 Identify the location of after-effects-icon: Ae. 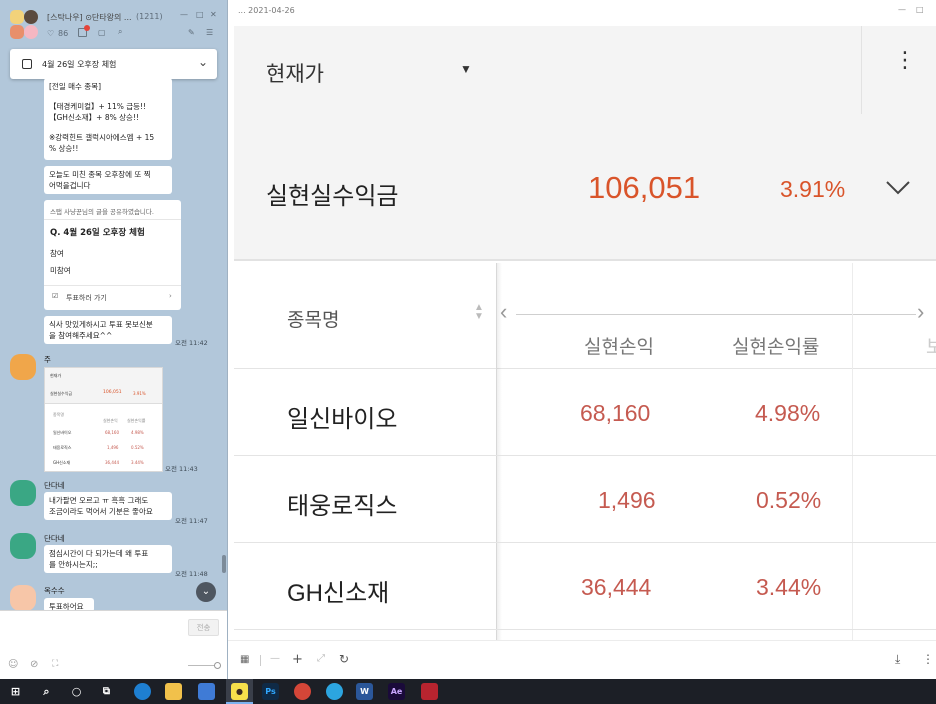
(396, 691).